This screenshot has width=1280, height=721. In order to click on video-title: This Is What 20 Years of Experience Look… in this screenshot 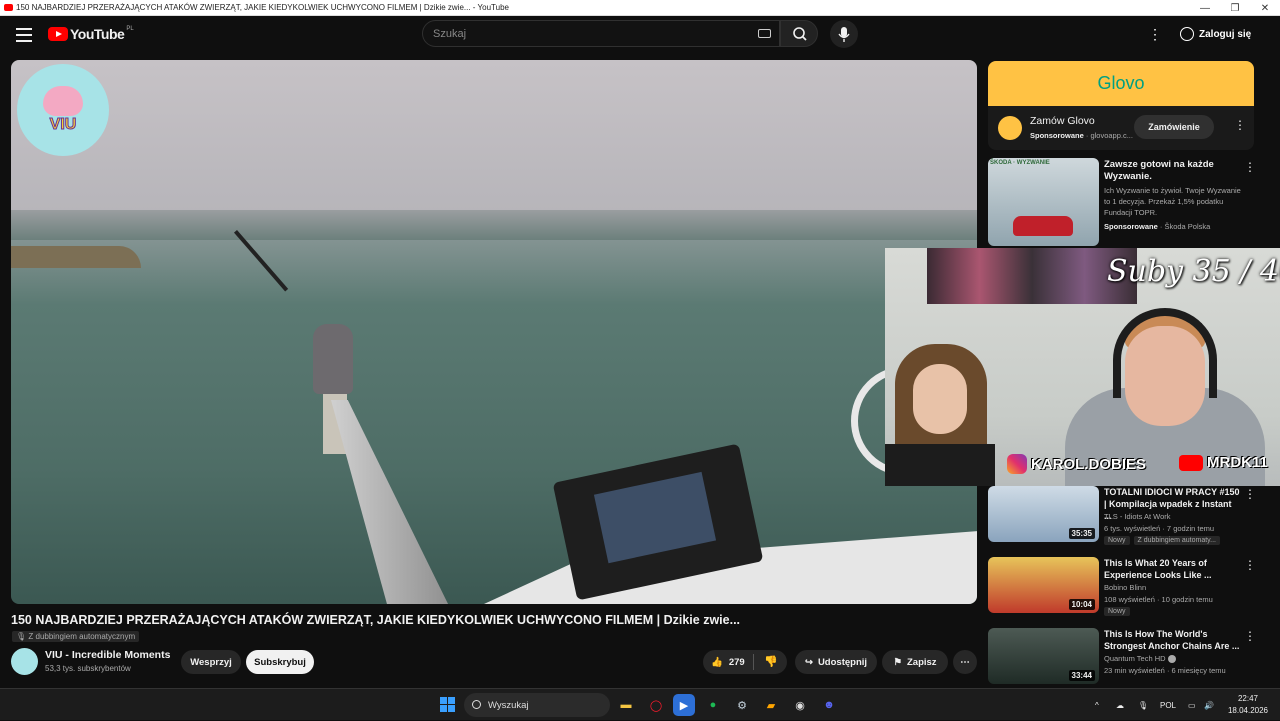, I will do `click(1172, 569)`.